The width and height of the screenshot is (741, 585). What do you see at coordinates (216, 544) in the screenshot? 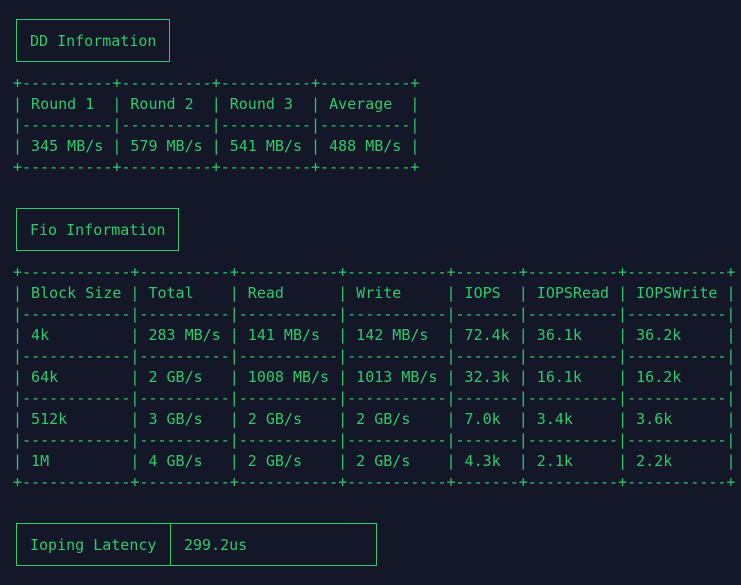
I see `ioping-latency-value: 299.2us` at bounding box center [216, 544].